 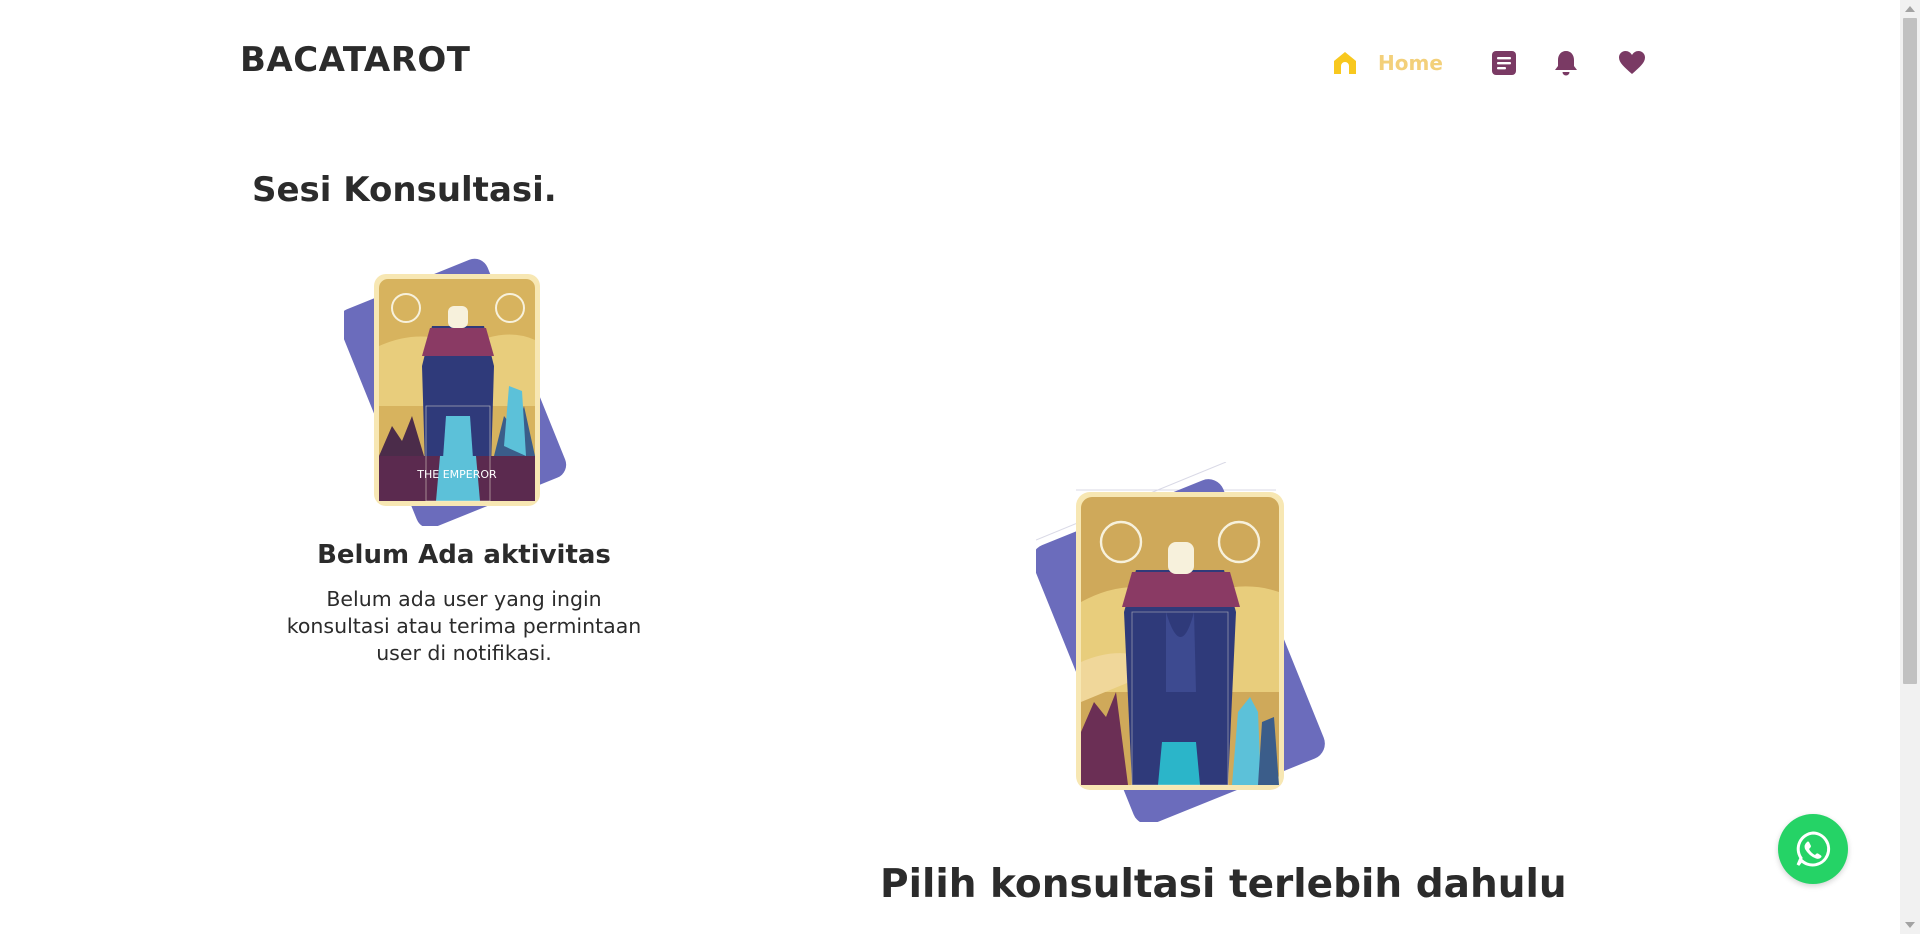 What do you see at coordinates (1189, 643) in the screenshot?
I see `choose-consultation-illustration` at bounding box center [1189, 643].